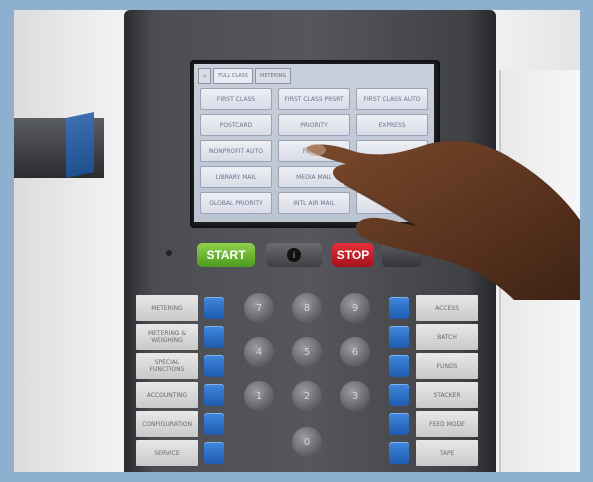  I want to click on numpad-key-3: 3, so click(355, 396).